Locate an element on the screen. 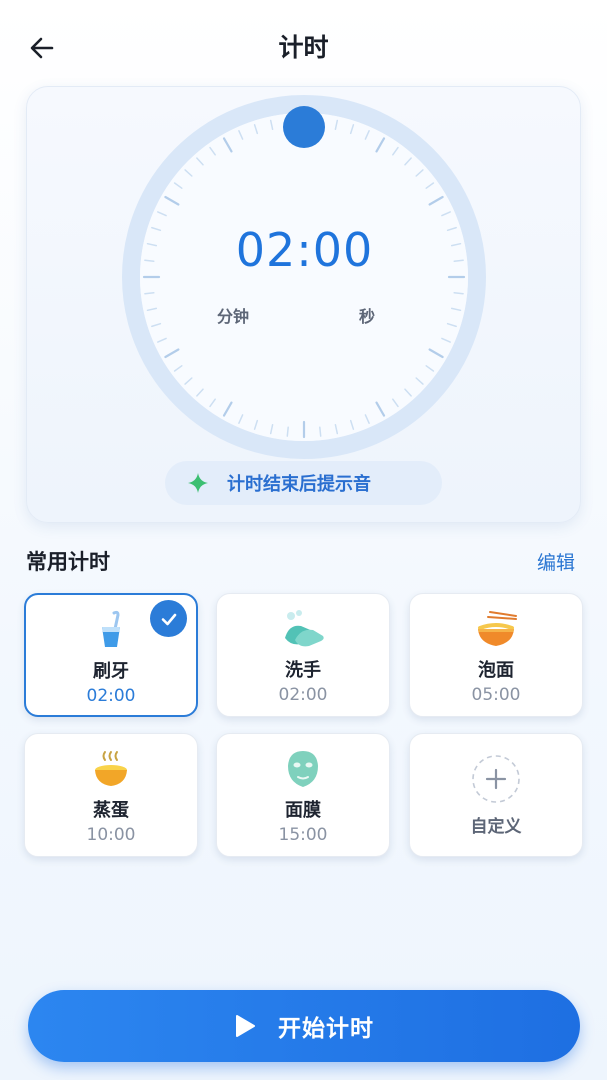 The image size is (607, 1080). preset-name: 刷牙 is located at coordinates (111, 671).